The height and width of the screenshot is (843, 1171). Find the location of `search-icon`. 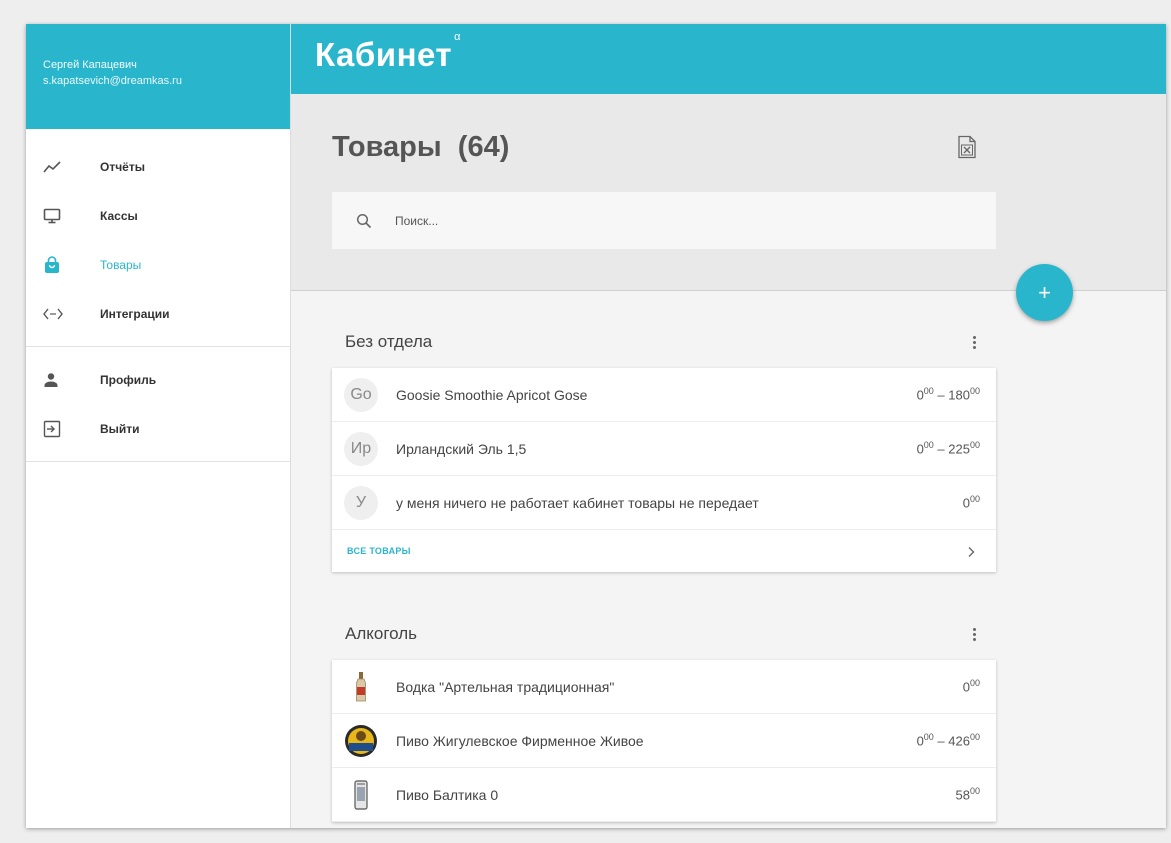

search-icon is located at coordinates (363, 221).